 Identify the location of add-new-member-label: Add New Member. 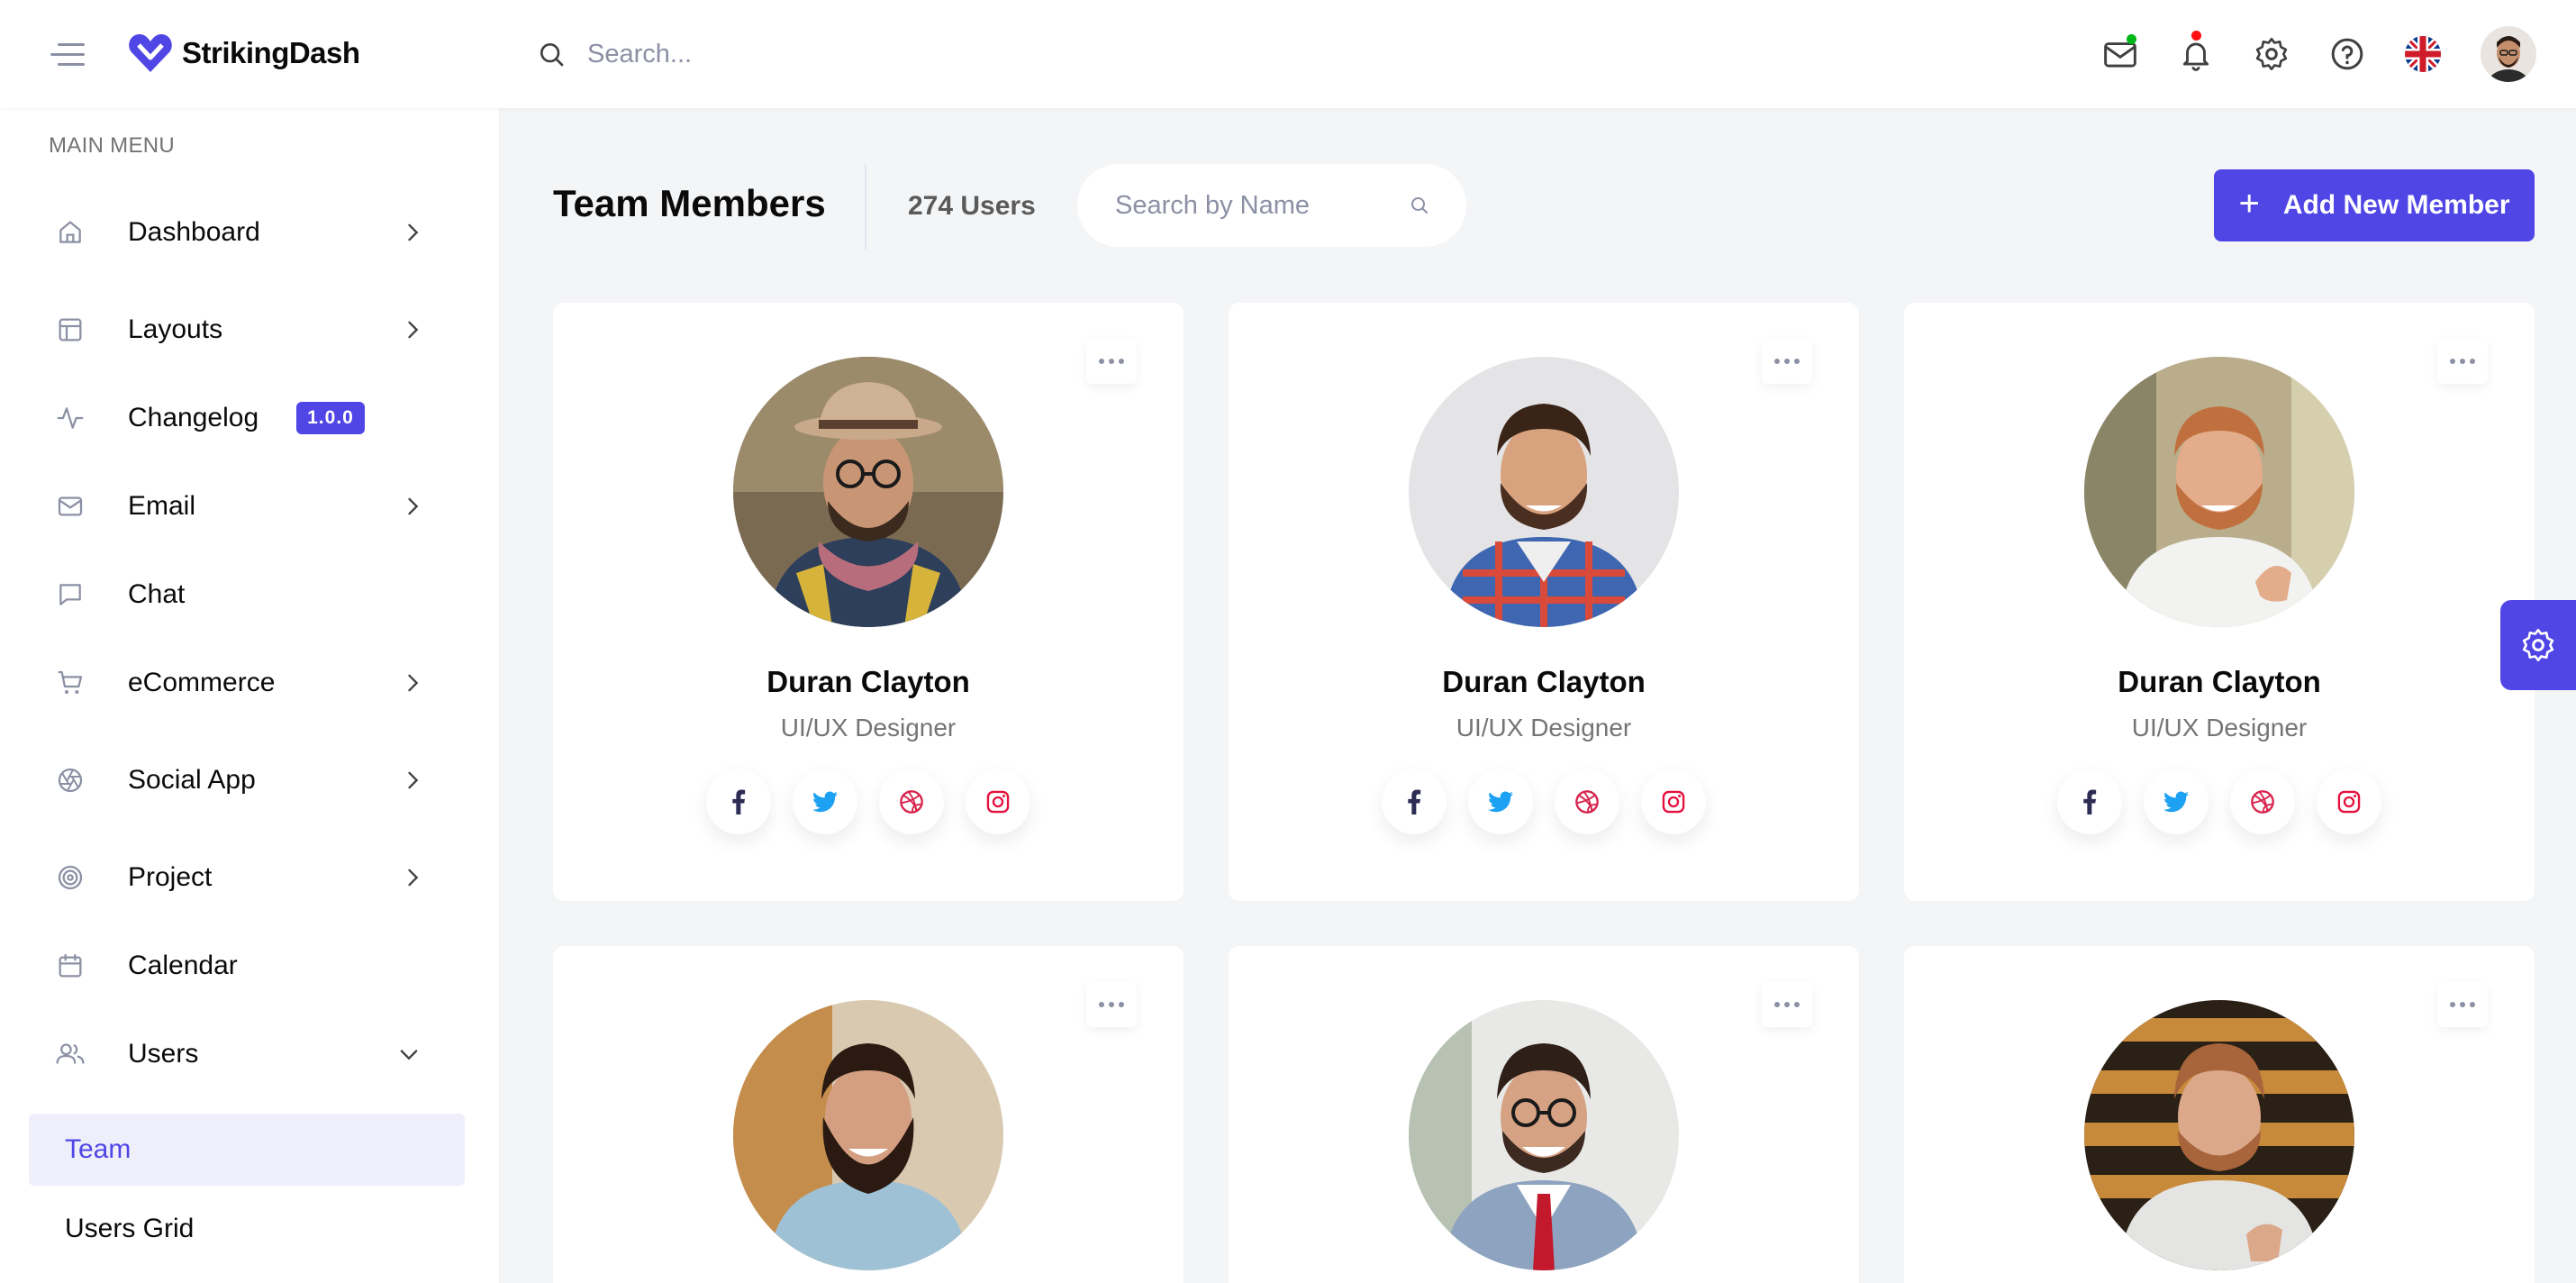
(2396, 205).